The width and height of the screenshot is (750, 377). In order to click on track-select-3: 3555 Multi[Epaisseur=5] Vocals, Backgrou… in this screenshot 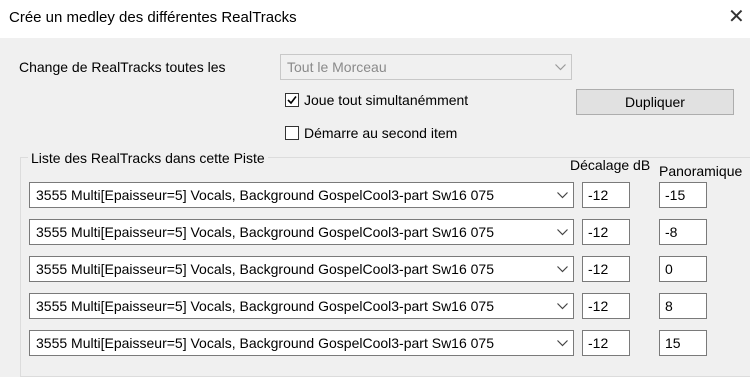, I will do `click(301, 269)`.